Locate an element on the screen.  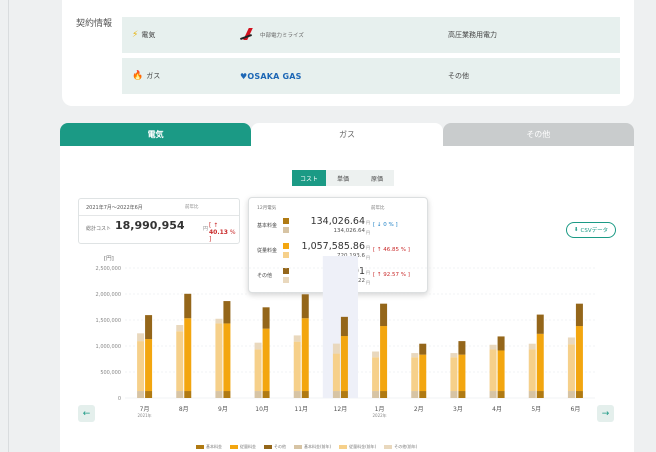
tab-gas: ガス is located at coordinates (347, 134).